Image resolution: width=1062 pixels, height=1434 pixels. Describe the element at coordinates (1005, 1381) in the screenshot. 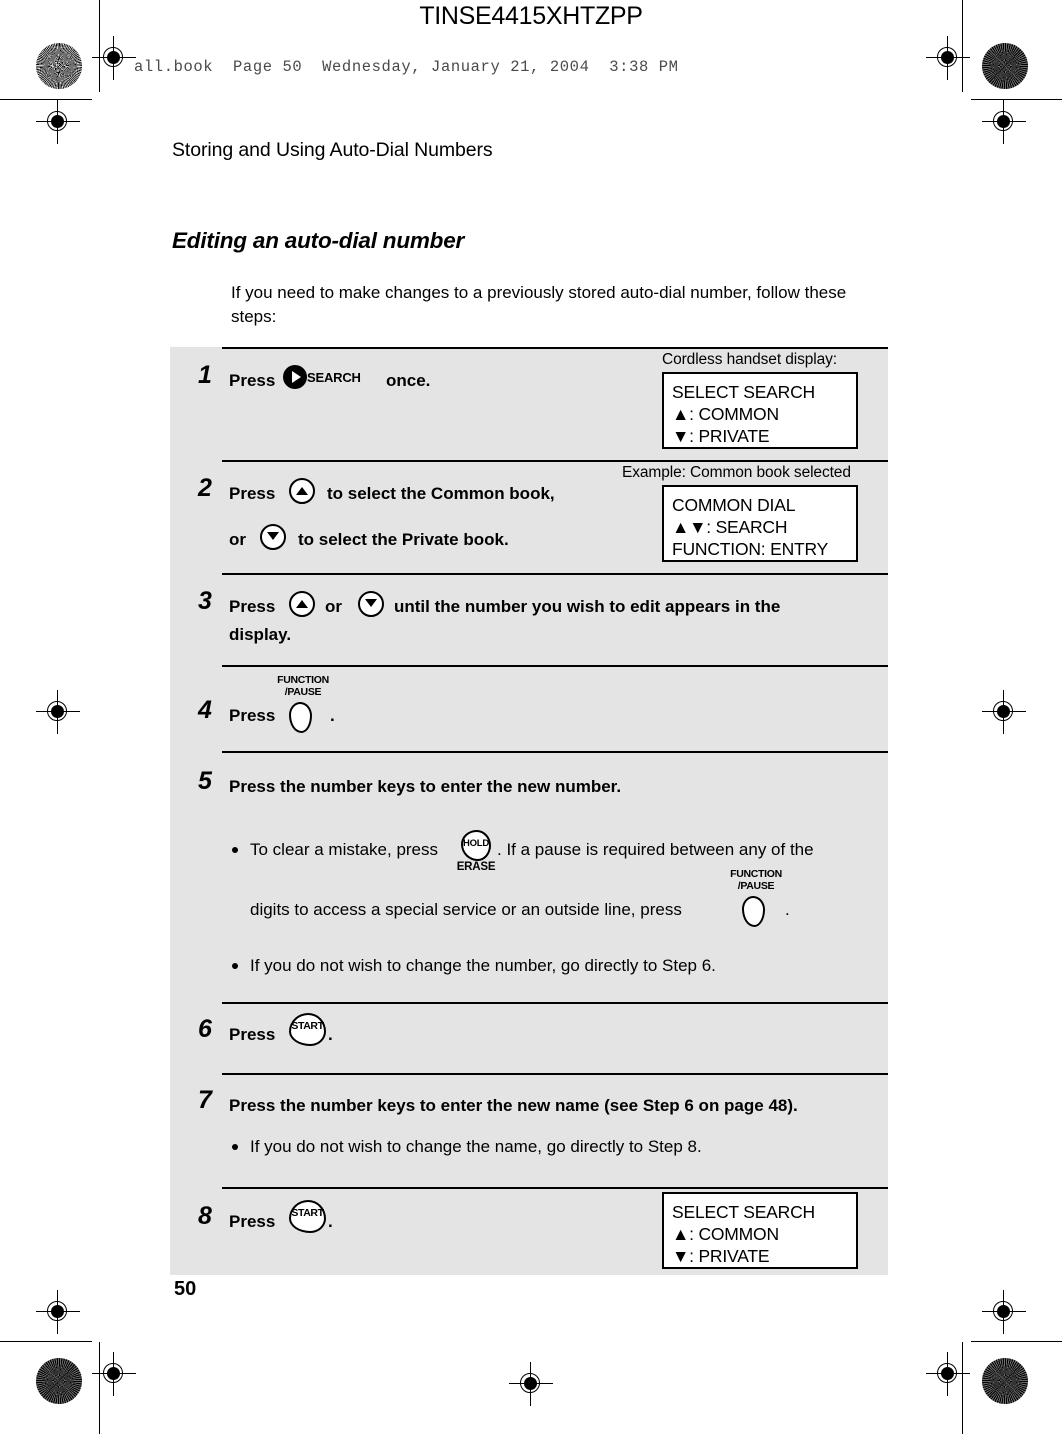

I see `color-registration-target-bottom-right` at that location.